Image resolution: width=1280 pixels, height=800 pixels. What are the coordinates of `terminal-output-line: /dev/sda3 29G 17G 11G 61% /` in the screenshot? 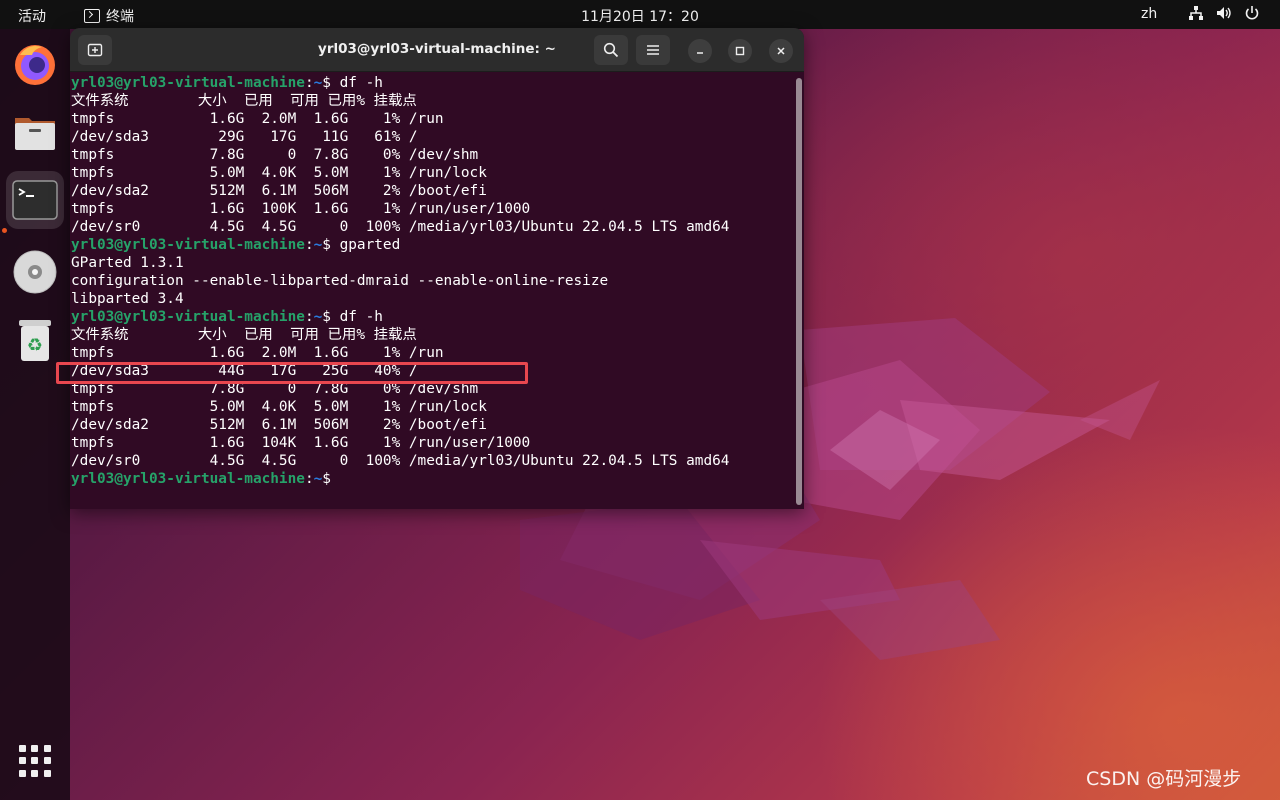 It's located at (244, 137).